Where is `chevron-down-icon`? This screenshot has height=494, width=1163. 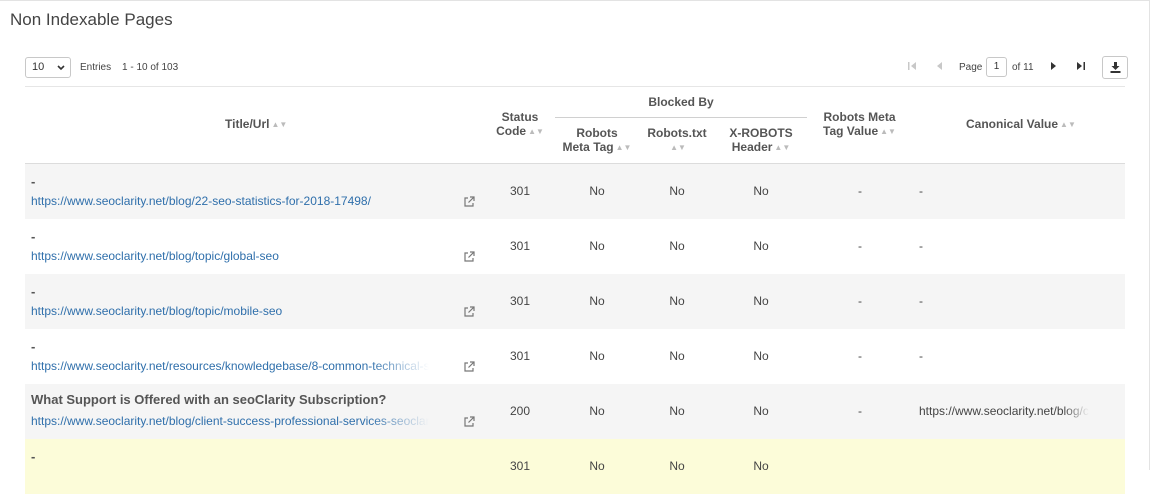
chevron-down-icon is located at coordinates (61, 71).